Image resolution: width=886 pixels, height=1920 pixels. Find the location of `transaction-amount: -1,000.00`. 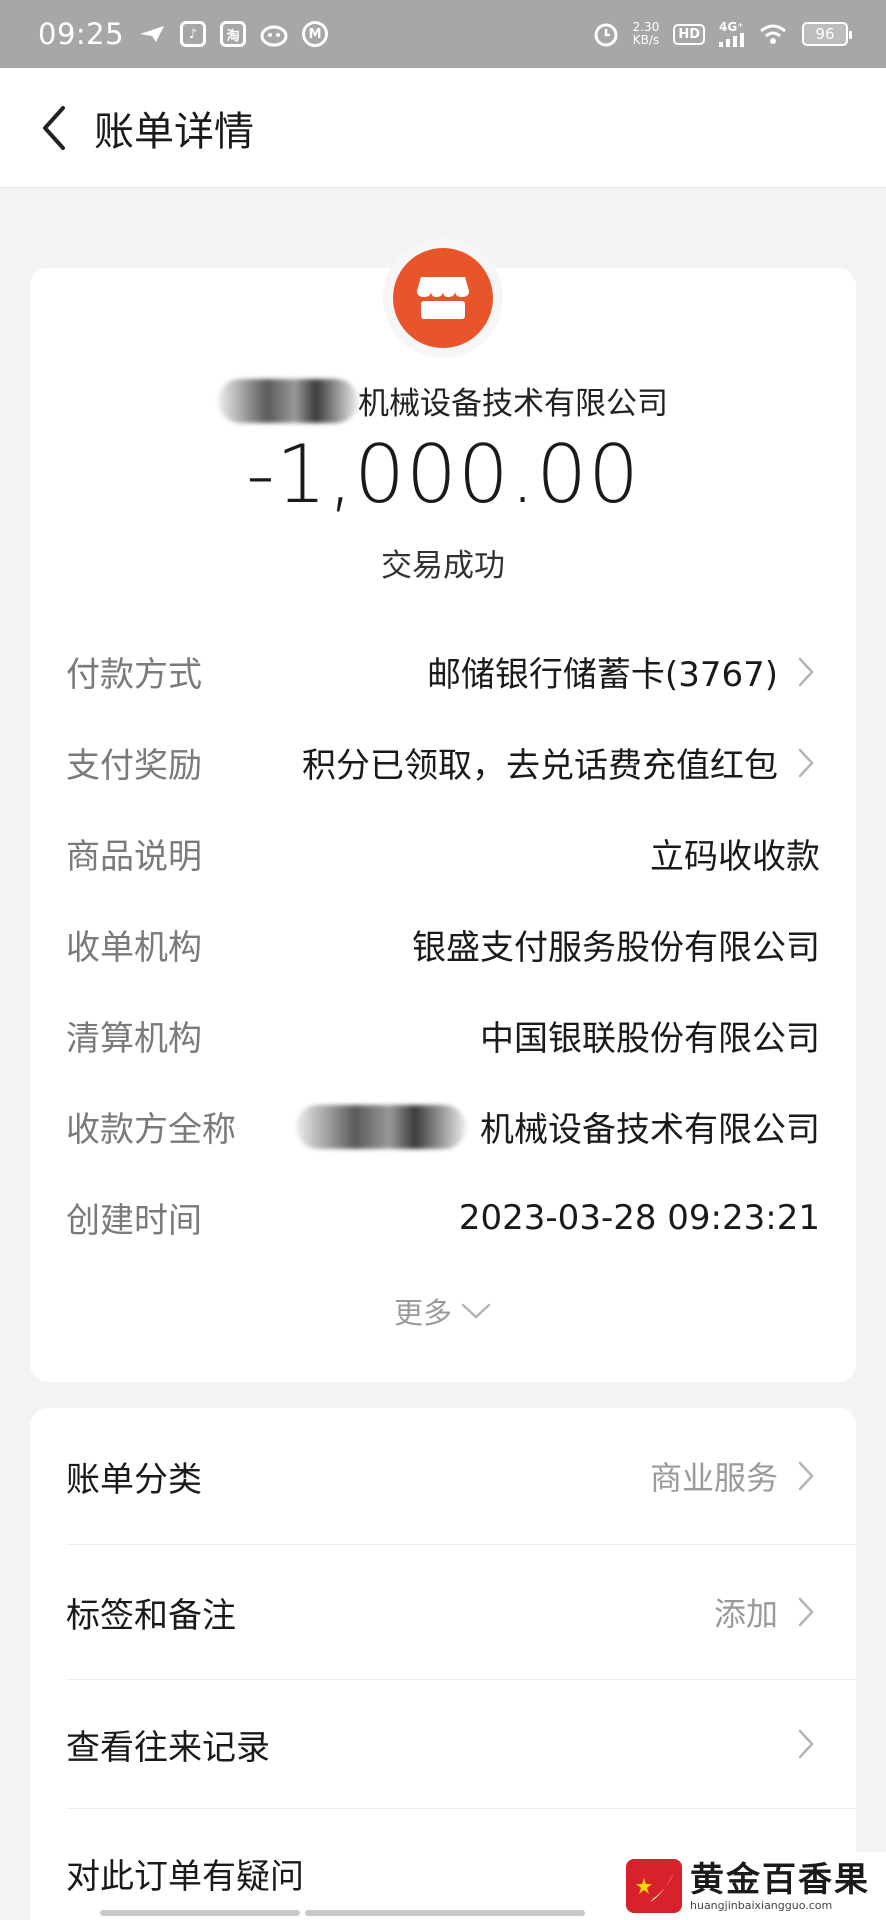

transaction-amount: -1,000.00 is located at coordinates (443, 474).